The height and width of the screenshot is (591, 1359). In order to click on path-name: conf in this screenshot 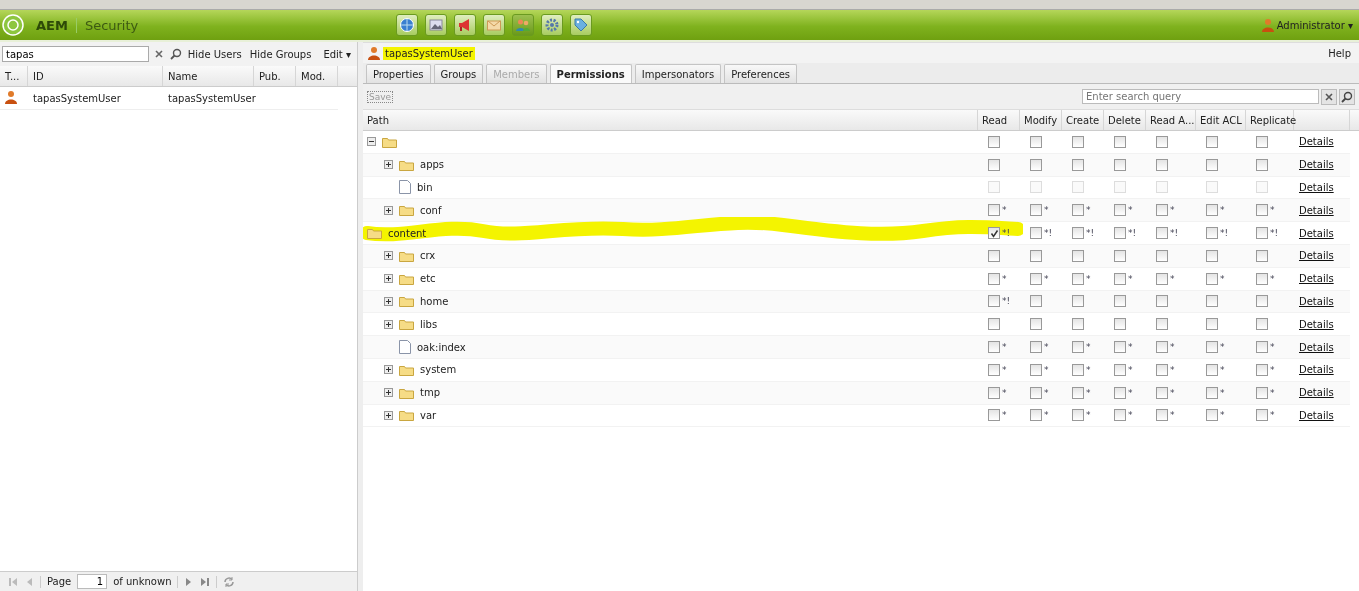, I will do `click(431, 210)`.